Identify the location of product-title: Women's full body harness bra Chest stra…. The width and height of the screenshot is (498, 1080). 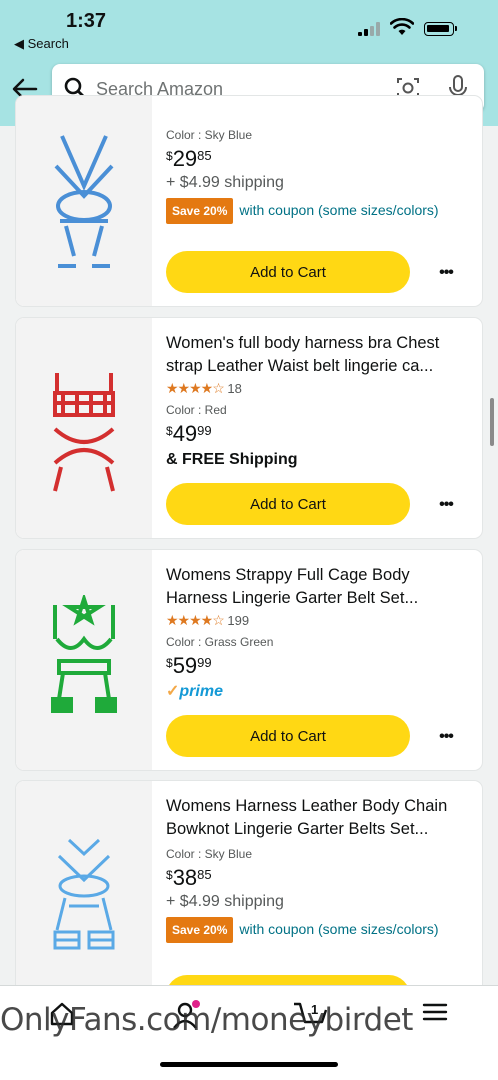
(318, 355).